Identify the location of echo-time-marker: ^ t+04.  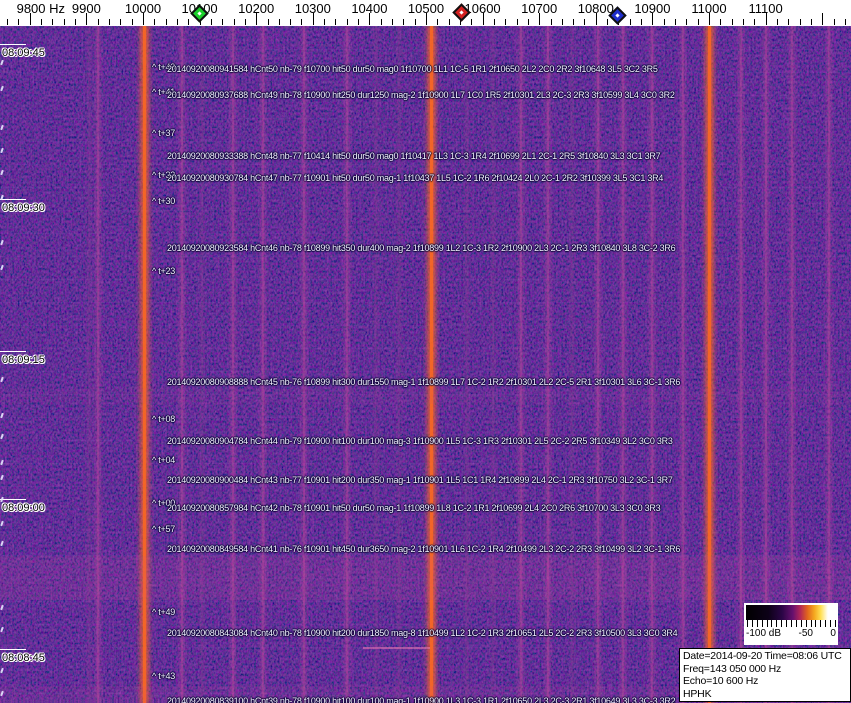
(163, 460).